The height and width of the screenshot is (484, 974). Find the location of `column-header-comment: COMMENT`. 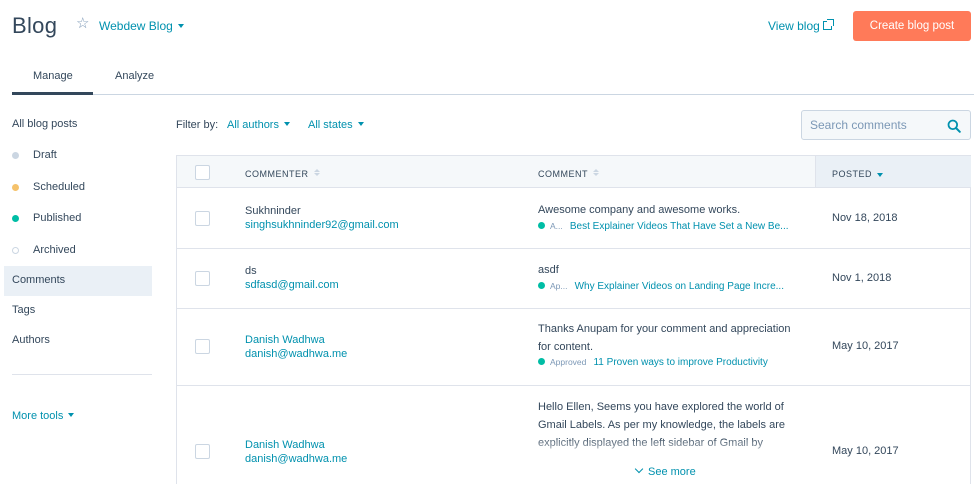

column-header-comment: COMMENT is located at coordinates (568, 173).